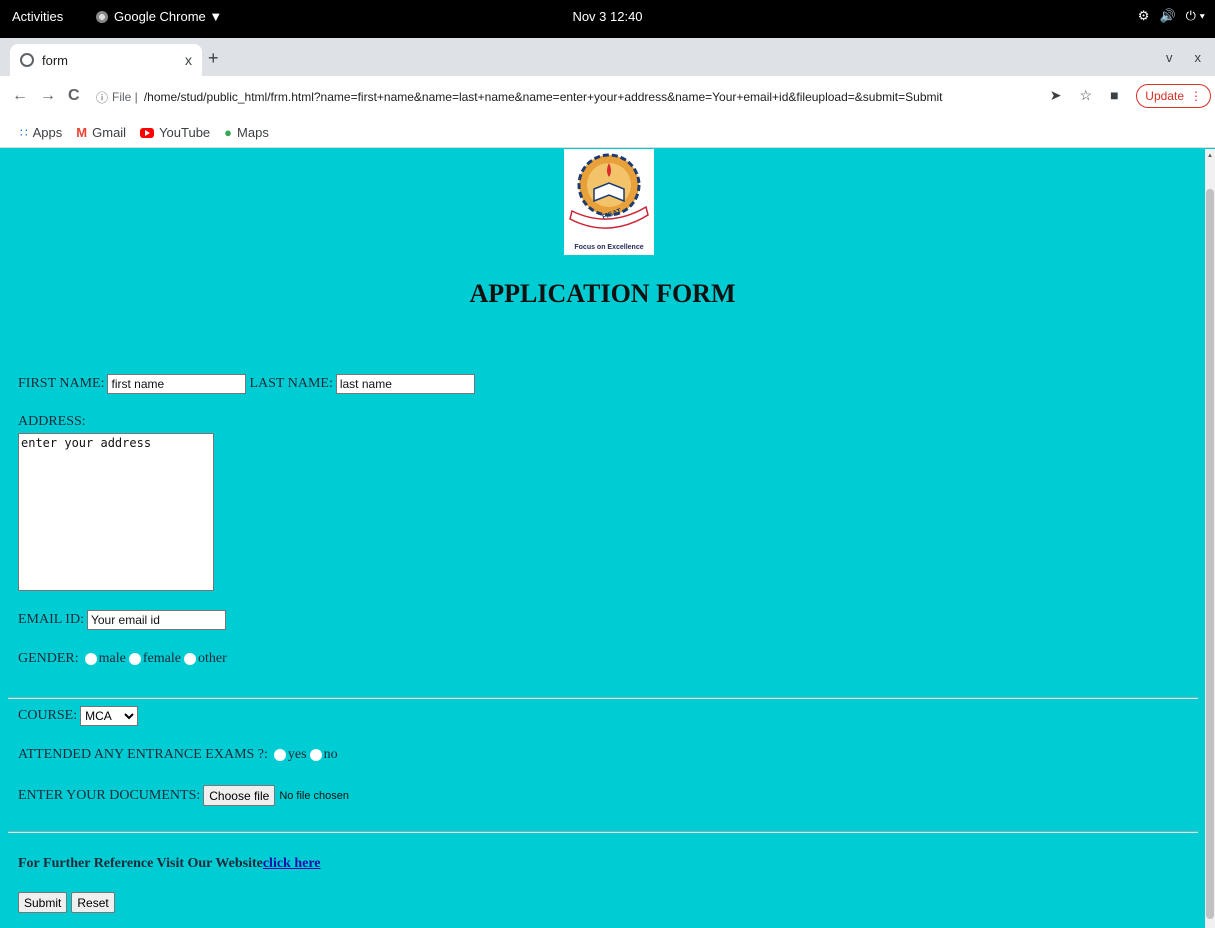  Describe the element at coordinates (607, 57) in the screenshot. I see `tab-strip: form x + v x` at that location.